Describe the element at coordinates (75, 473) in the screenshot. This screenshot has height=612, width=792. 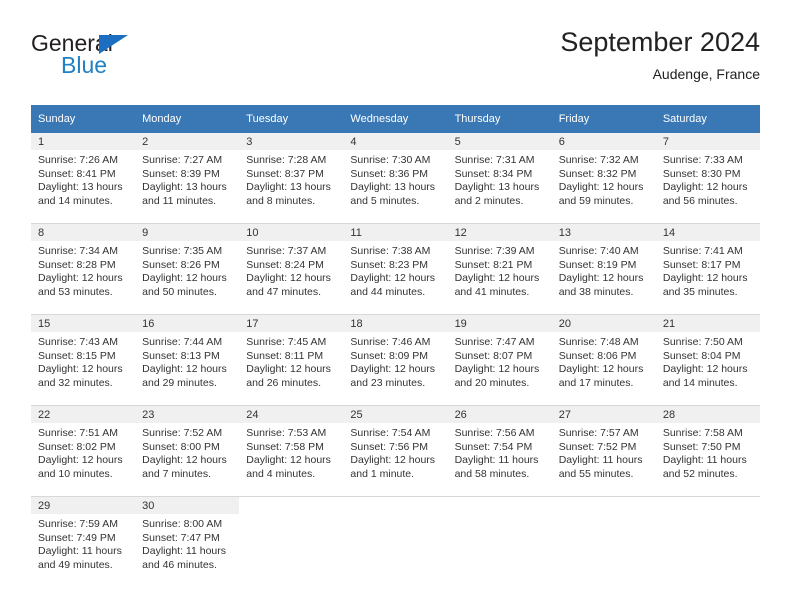
I see `daylight-text-line2: and 10 minutes.` at that location.